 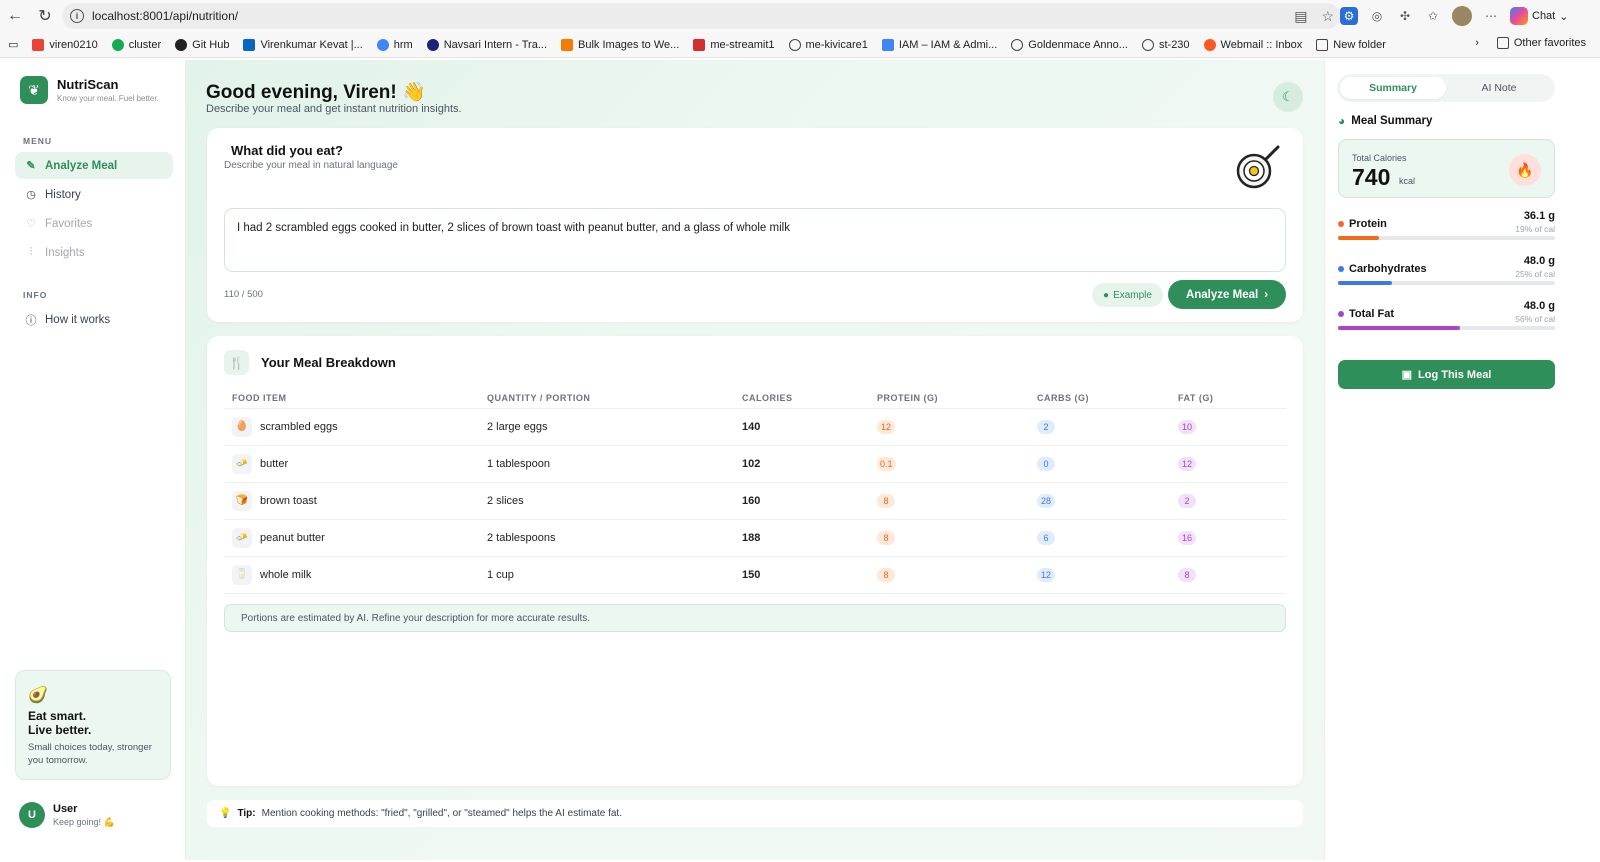 I want to click on streamit-icon, so click(x=699, y=44).